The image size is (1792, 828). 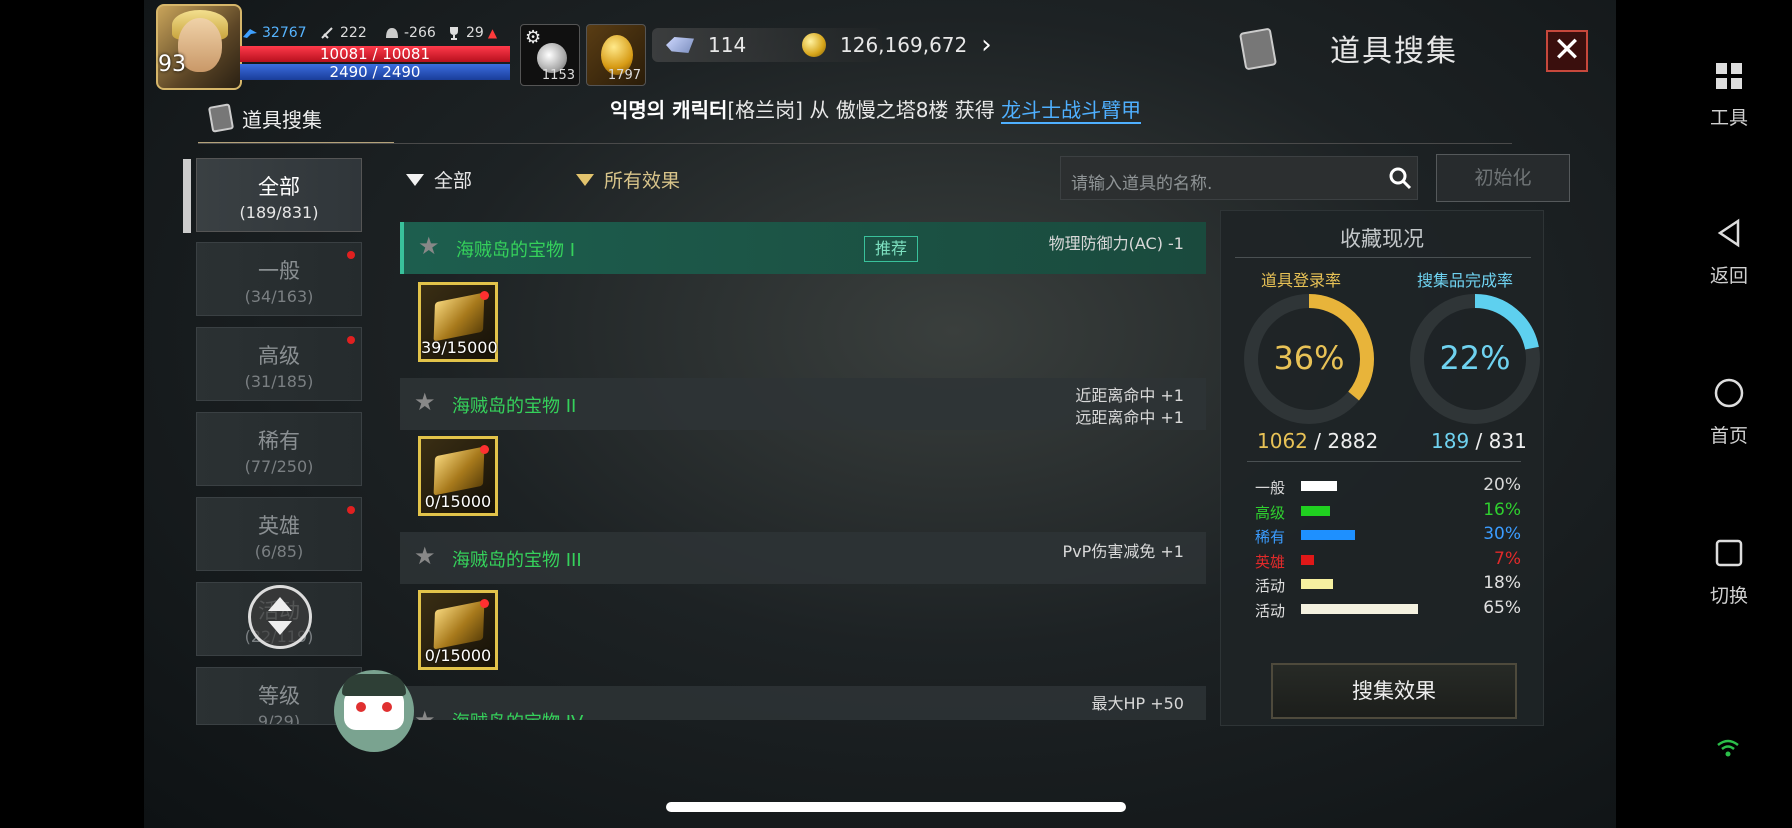 What do you see at coordinates (1567, 51) in the screenshot?
I see `close-button: ✕` at bounding box center [1567, 51].